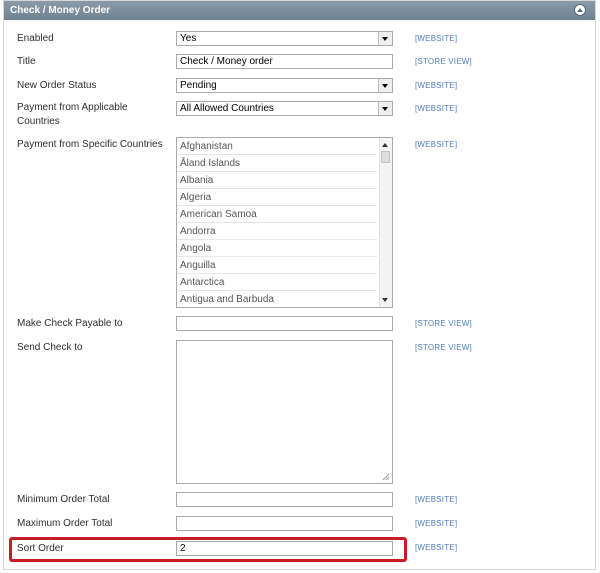  I want to click on applicable-countries-value: All Allowed Countries, so click(227, 108).